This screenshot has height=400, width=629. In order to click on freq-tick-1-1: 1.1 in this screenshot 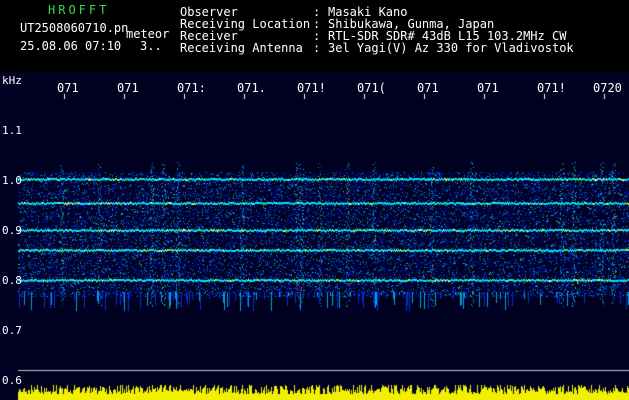, I will do `click(12, 130)`.